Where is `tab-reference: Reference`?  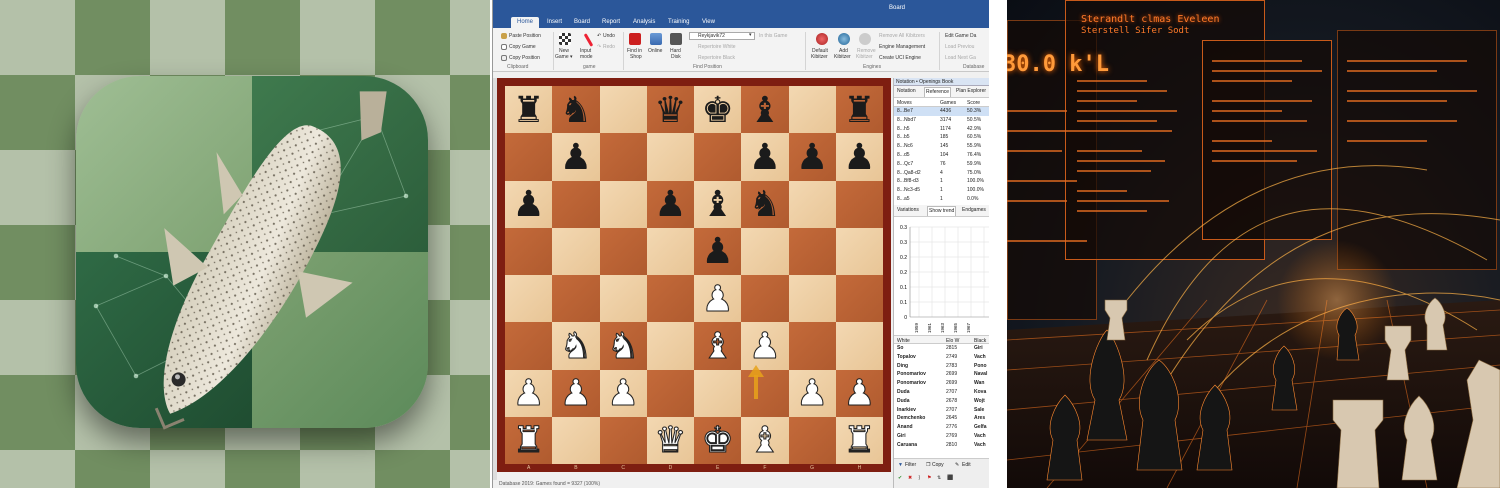 tab-reference: Reference is located at coordinates (938, 92).